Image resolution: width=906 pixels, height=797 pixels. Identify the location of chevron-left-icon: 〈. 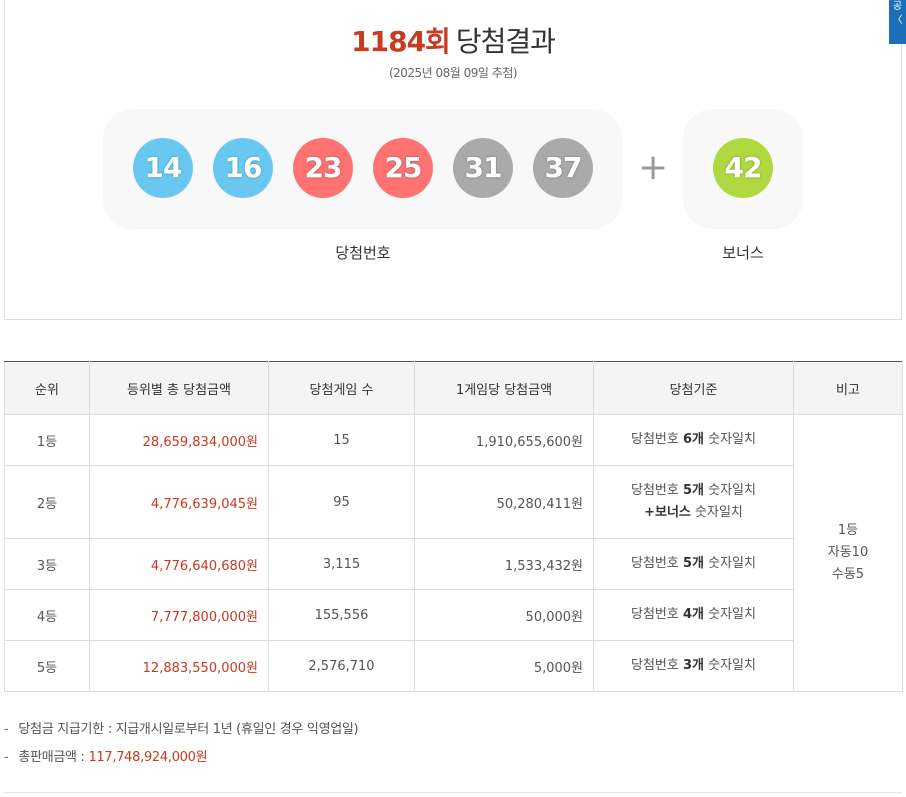
(897, 20).